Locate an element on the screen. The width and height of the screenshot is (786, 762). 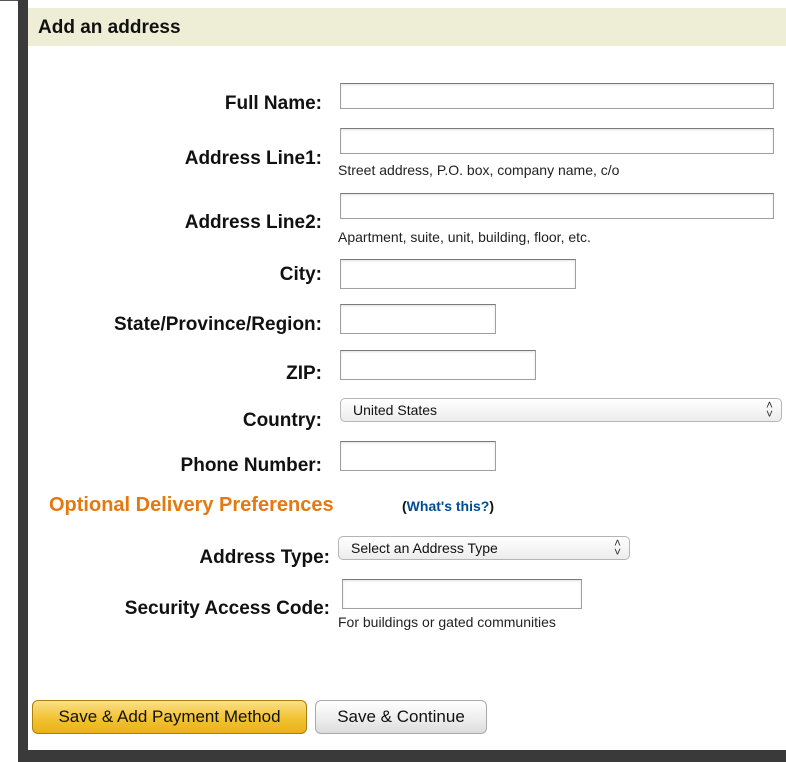
full-name-label: Full Name: is located at coordinates (273, 103).